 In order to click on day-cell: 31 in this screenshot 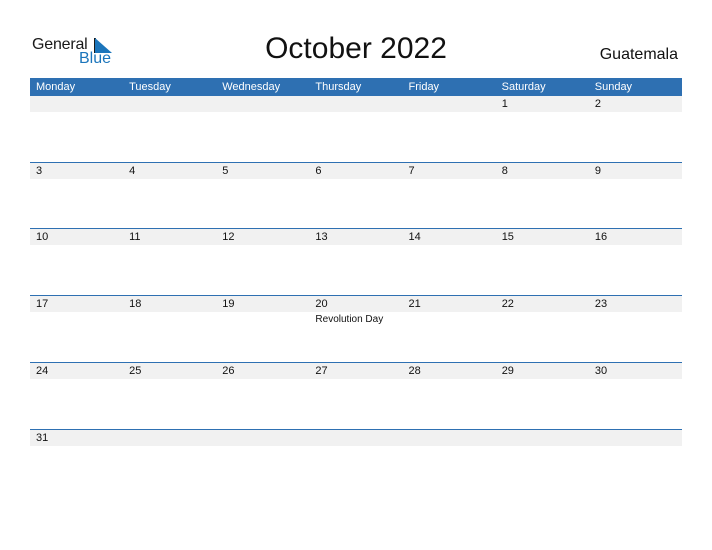, I will do `click(76, 463)`.